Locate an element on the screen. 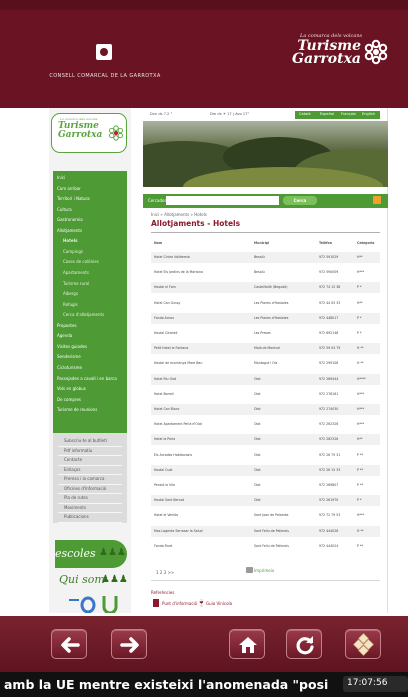 The height and width of the screenshot is (697, 408). print-link: Imprimeix is located at coordinates (264, 570).